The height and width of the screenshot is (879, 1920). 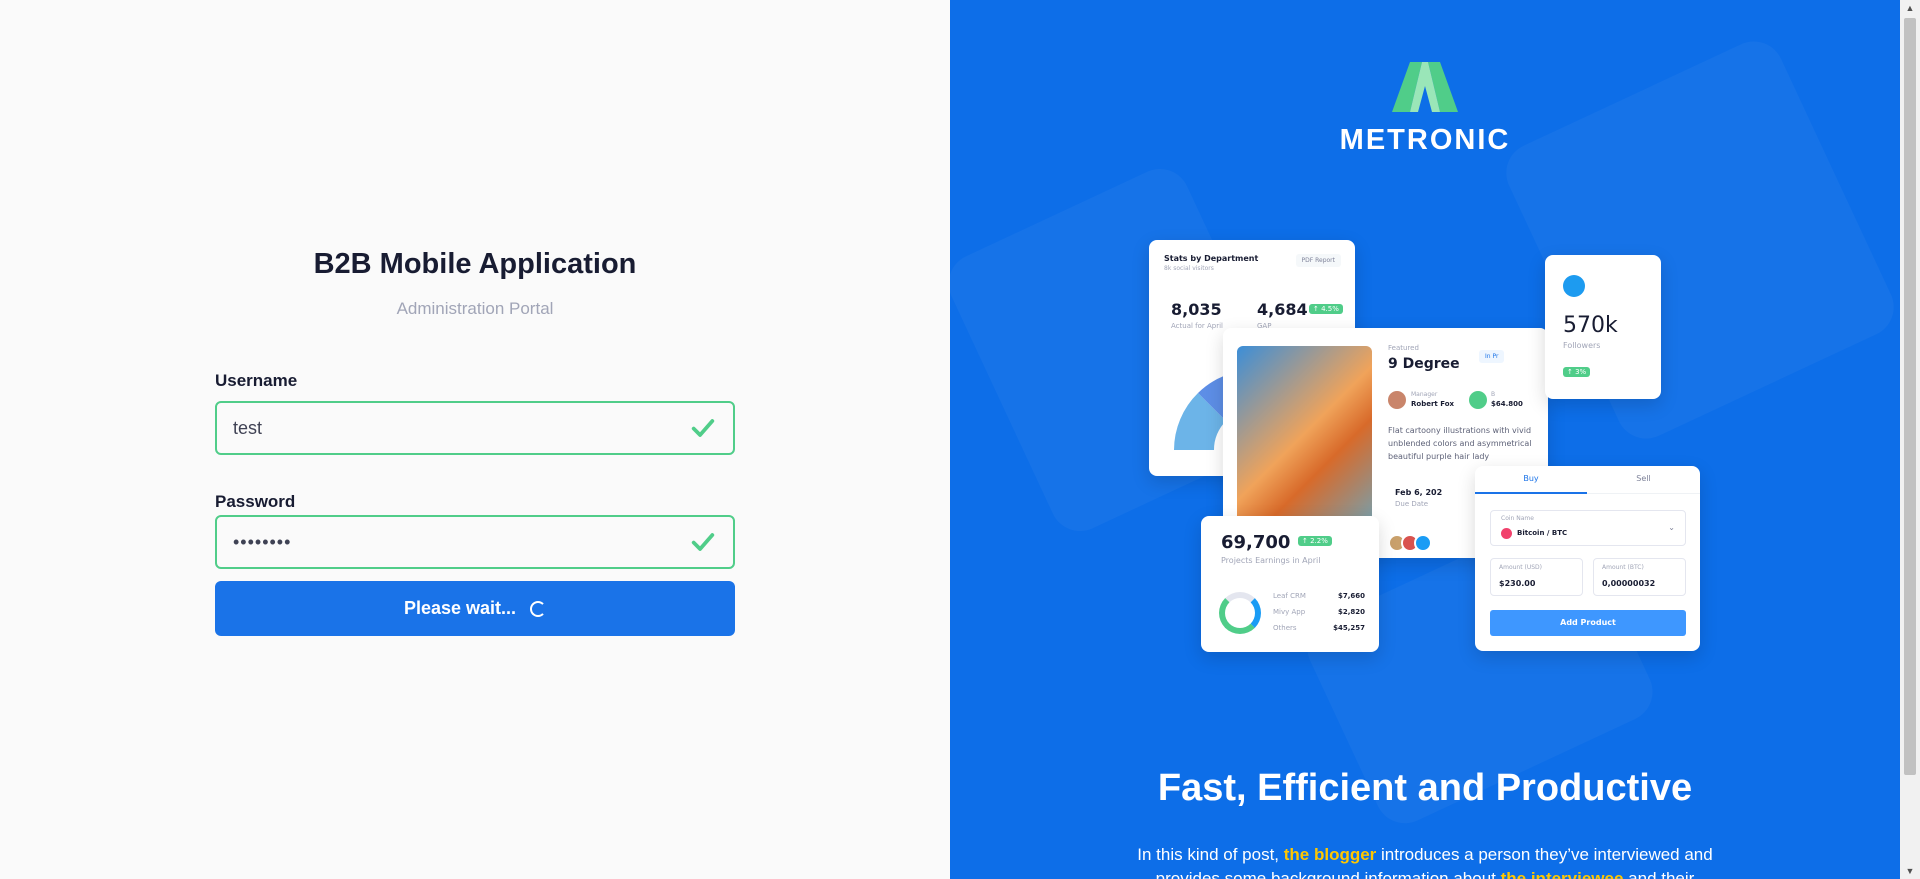 I want to click on interviewee-link: the interviewee, so click(x=1562, y=874).